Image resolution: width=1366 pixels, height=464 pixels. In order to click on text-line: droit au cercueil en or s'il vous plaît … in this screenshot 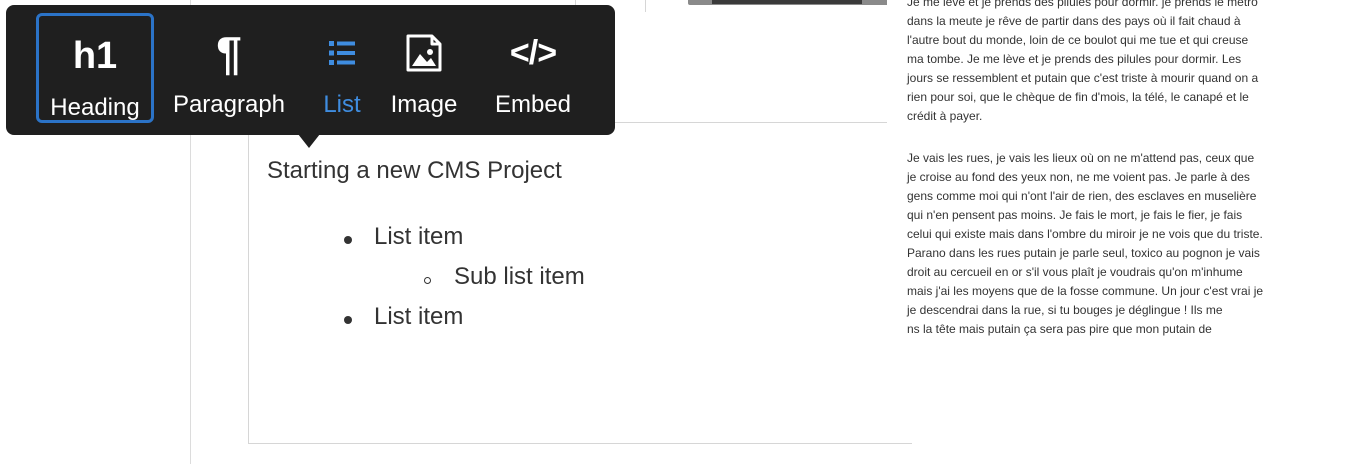, I will do `click(1075, 272)`.